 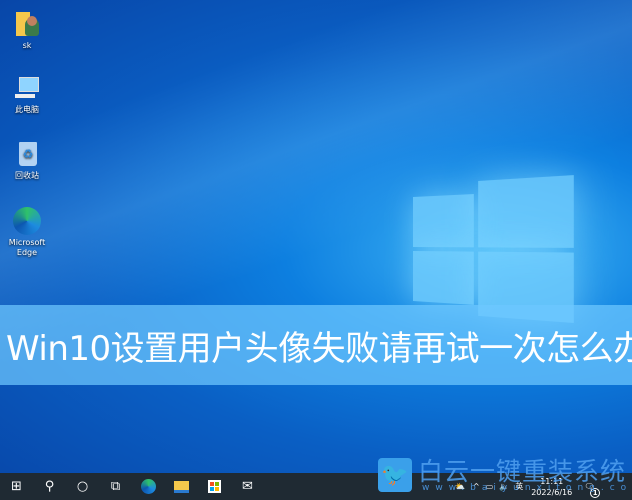 I want to click on windows-logo-wallpaper, so click(x=494, y=245).